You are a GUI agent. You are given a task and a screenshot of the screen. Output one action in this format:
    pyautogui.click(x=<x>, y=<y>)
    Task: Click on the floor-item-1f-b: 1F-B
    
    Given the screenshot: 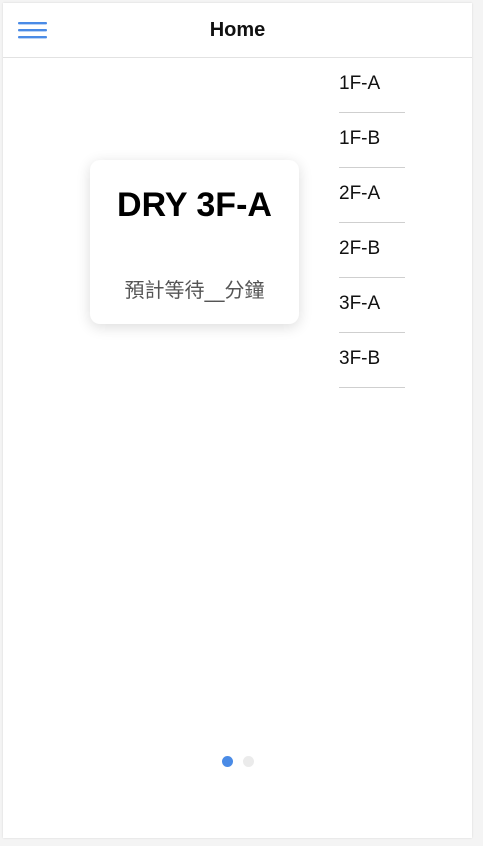 What is the action you would take?
    pyautogui.click(x=372, y=140)
    